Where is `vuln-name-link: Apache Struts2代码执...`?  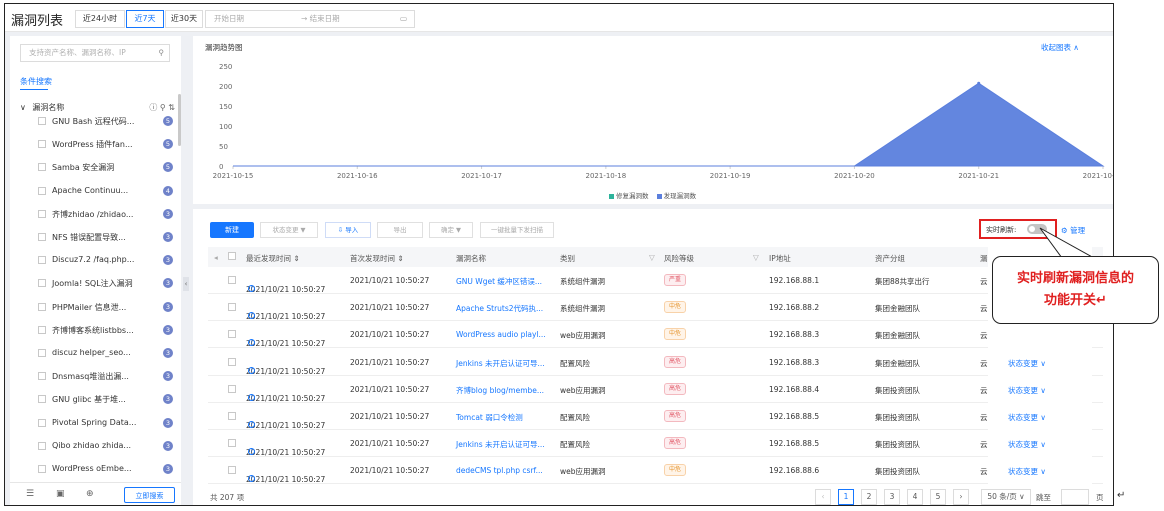
vuln-name-link: Apache Struts2代码执... is located at coordinates (499, 308).